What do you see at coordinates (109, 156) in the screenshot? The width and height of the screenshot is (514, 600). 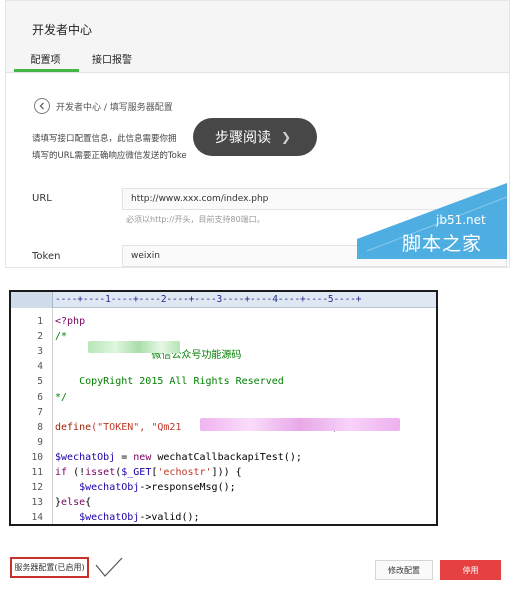 I see `config-description-line-2: 填写的URL需要正确响应微信发送的Toke` at bounding box center [109, 156].